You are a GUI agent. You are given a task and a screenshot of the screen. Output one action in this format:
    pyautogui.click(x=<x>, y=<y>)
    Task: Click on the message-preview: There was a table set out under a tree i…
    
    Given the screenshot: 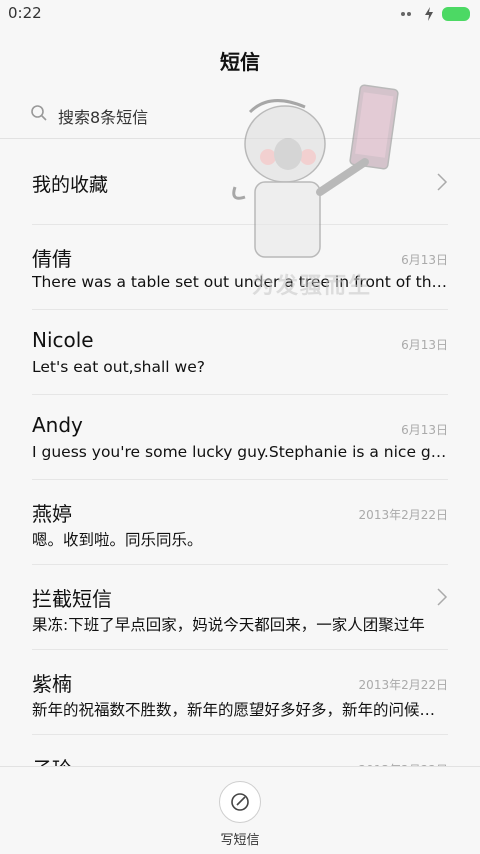 What is the action you would take?
    pyautogui.click(x=240, y=282)
    